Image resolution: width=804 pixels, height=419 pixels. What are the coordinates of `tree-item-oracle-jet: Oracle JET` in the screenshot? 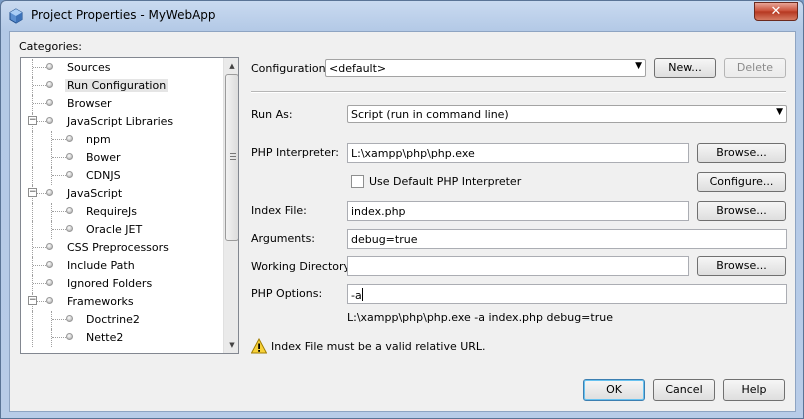 It's located at (123, 230).